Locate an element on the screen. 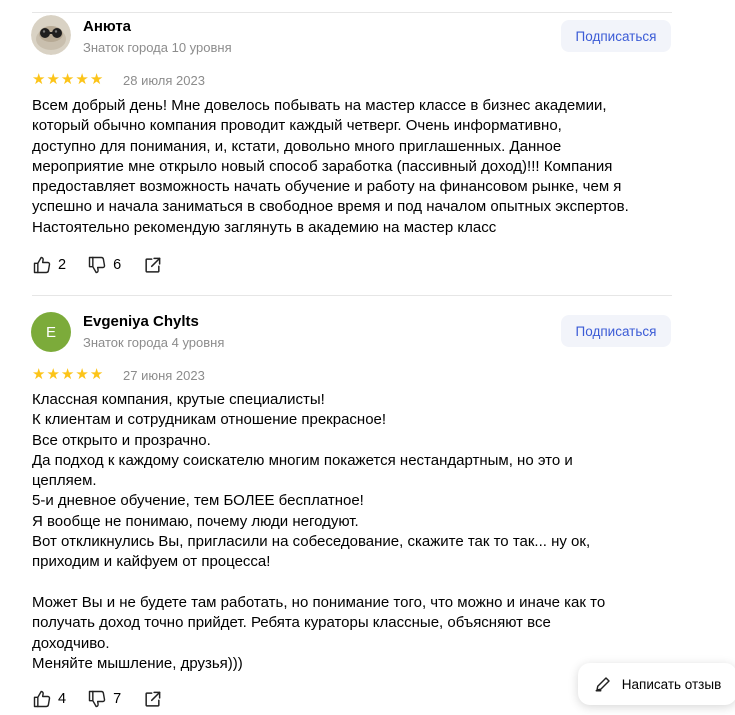 The height and width of the screenshot is (715, 735). author-level: Знаток города 10 уровня is located at coordinates (157, 47).